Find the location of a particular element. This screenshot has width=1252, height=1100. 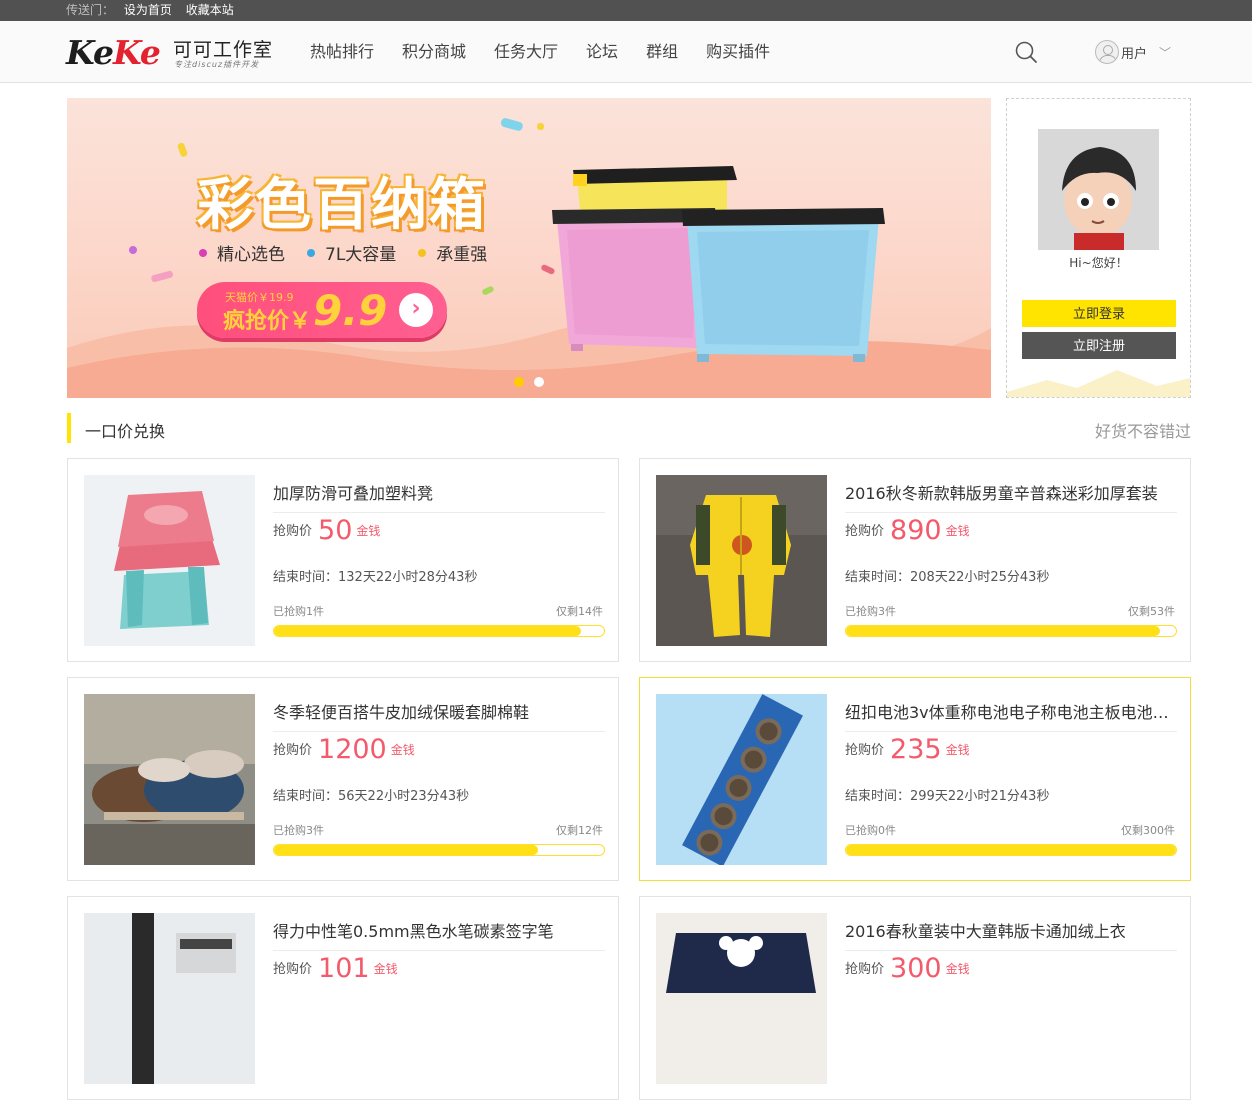

product-name: 冬季轻便百搭牛皮加绒保暖套脚棉鞋 is located at coordinates (439, 715).